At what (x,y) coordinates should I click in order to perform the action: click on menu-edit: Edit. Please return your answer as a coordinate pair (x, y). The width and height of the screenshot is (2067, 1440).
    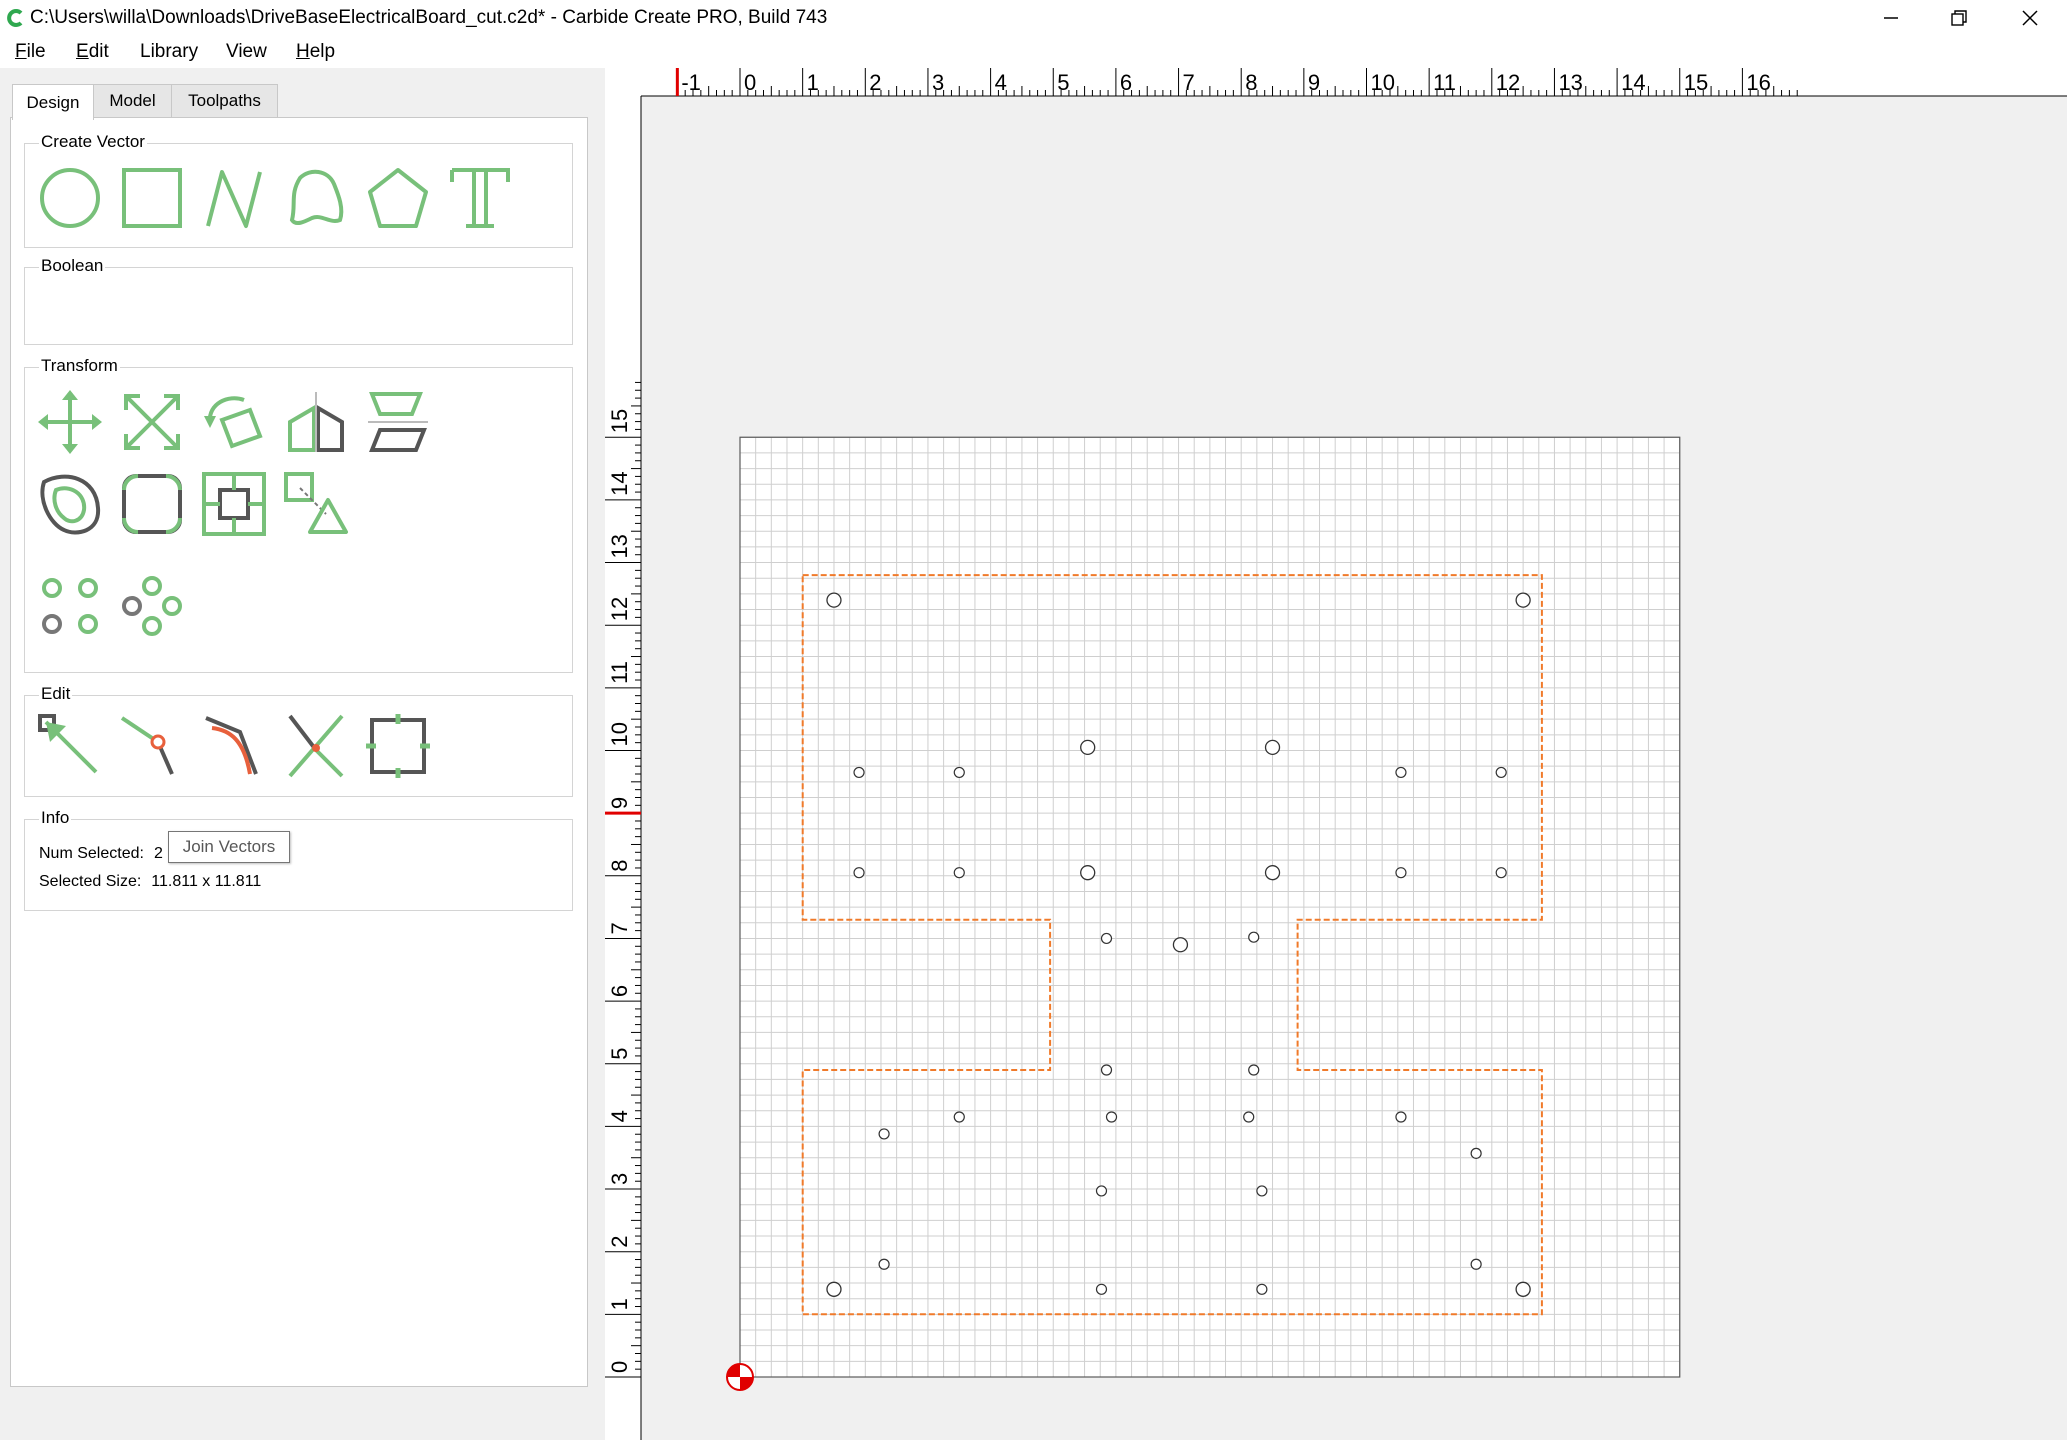
    Looking at the image, I should click on (92, 52).